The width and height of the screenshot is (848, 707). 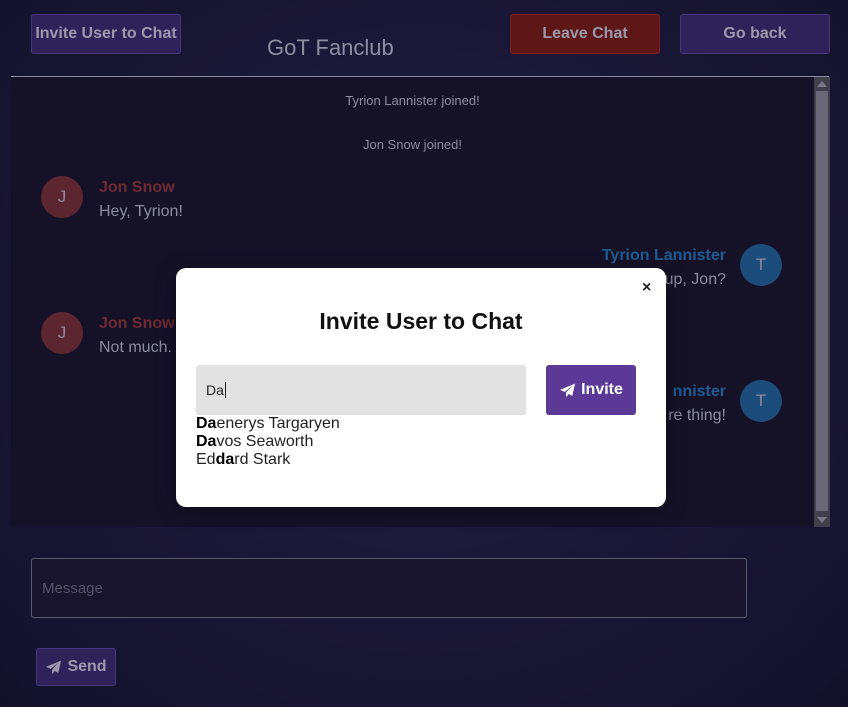 What do you see at coordinates (412, 144) in the screenshot?
I see `system-message: Jon Snow joined!` at bounding box center [412, 144].